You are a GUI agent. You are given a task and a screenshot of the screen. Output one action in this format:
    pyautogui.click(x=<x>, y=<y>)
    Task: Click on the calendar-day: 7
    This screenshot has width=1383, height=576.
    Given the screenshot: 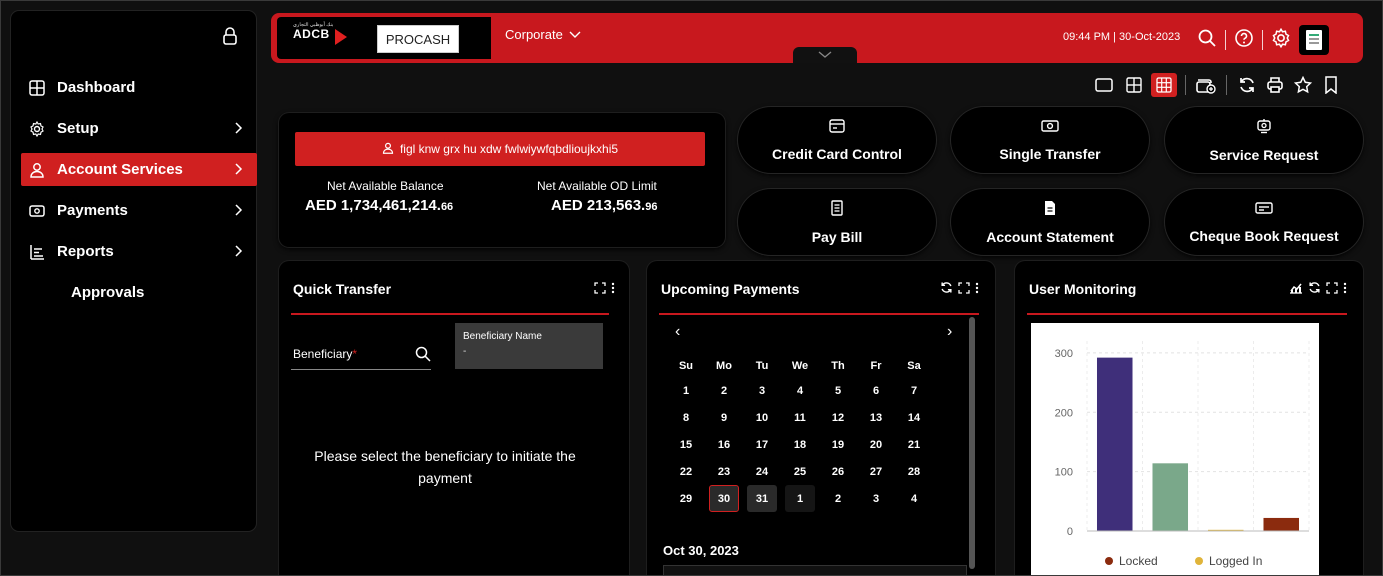 What is the action you would take?
    pyautogui.click(x=914, y=390)
    